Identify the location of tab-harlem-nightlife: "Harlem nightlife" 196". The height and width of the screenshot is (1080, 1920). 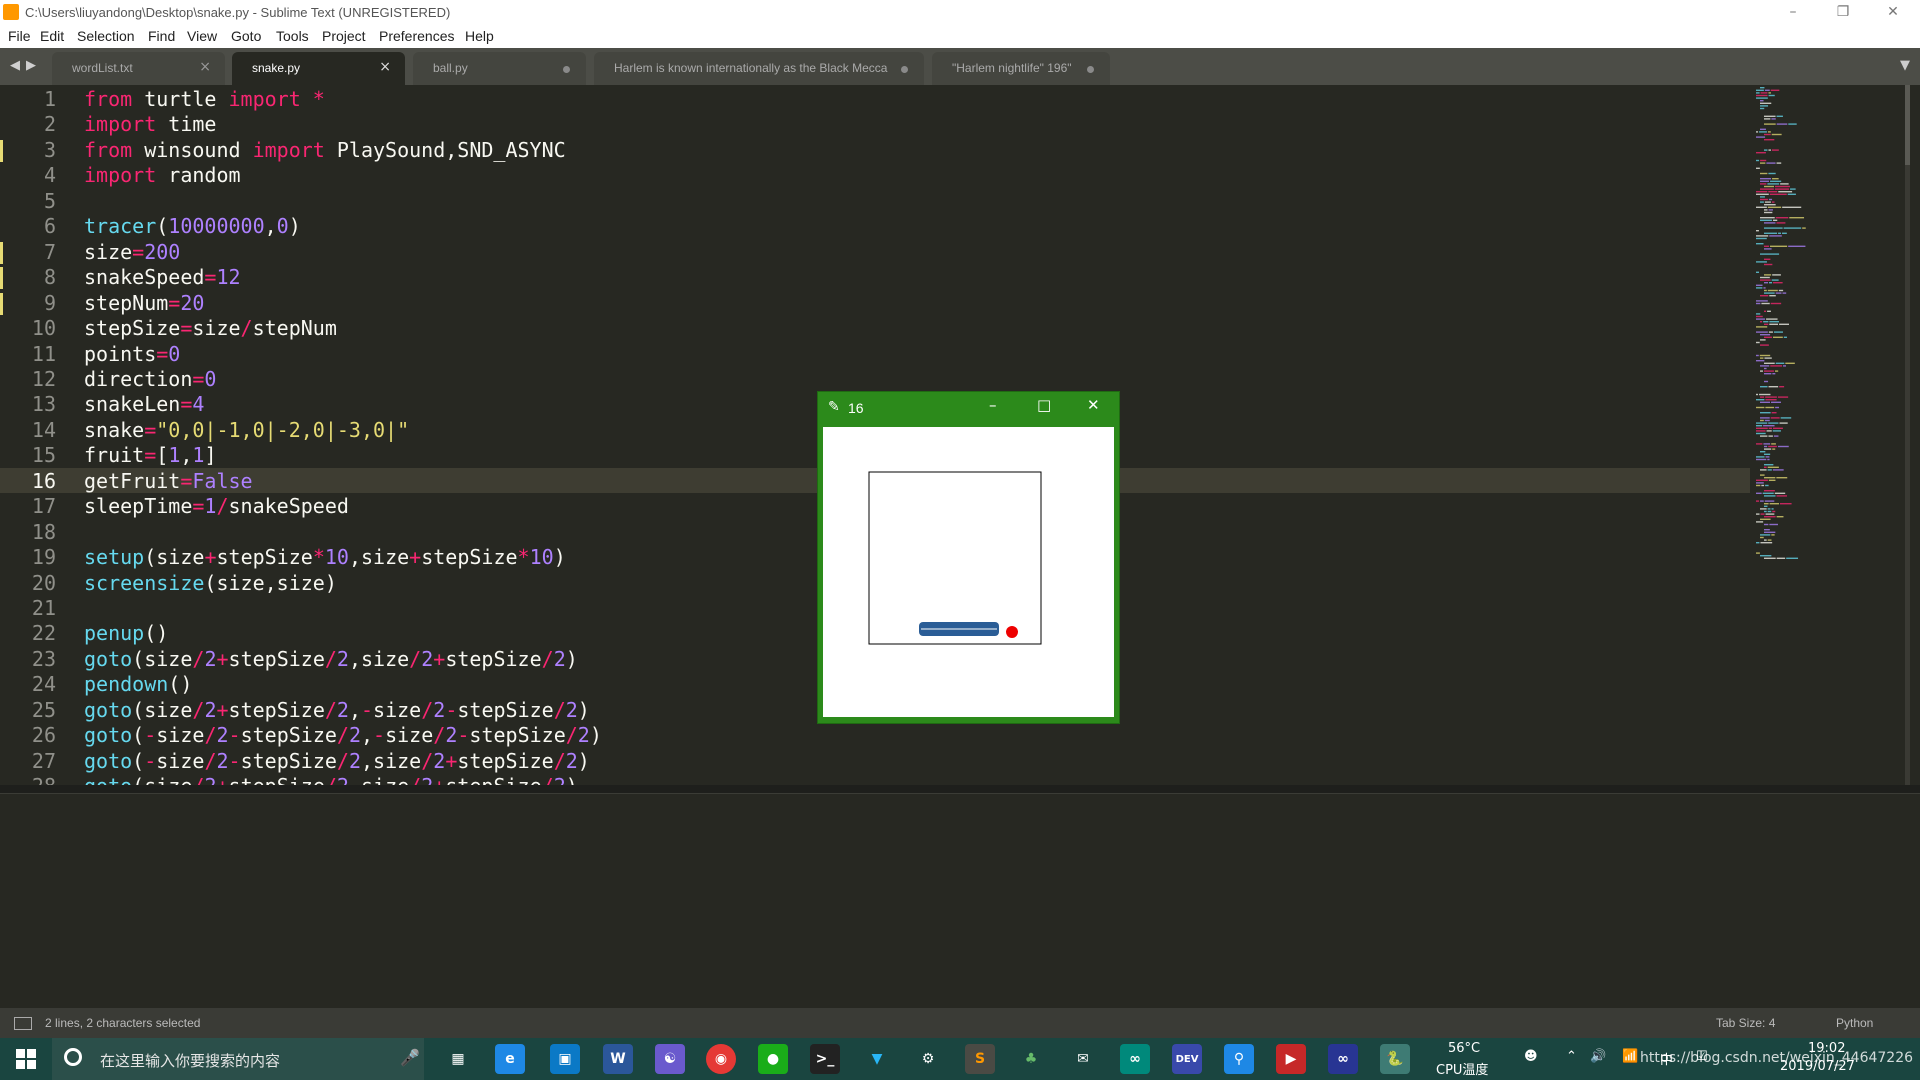
(1021, 68).